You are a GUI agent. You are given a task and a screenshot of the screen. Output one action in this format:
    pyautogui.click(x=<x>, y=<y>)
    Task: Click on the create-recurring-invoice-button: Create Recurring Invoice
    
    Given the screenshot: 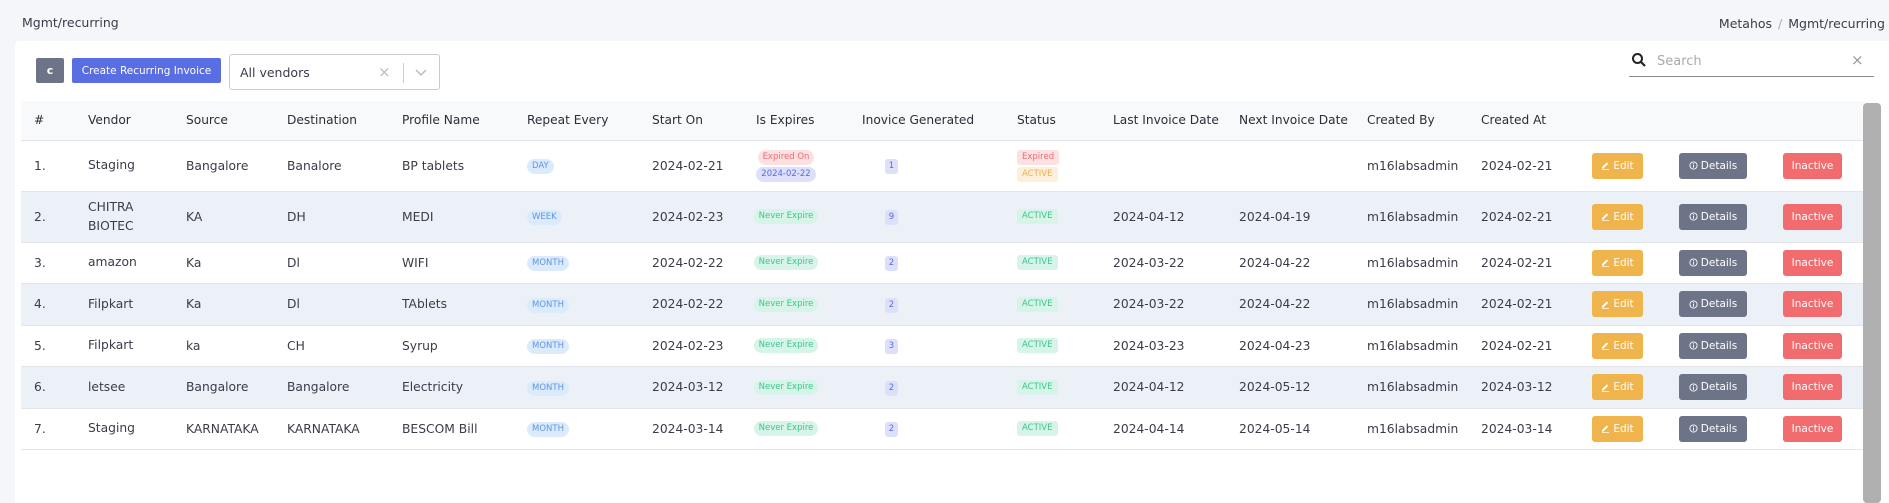 What is the action you would take?
    pyautogui.click(x=146, y=70)
    